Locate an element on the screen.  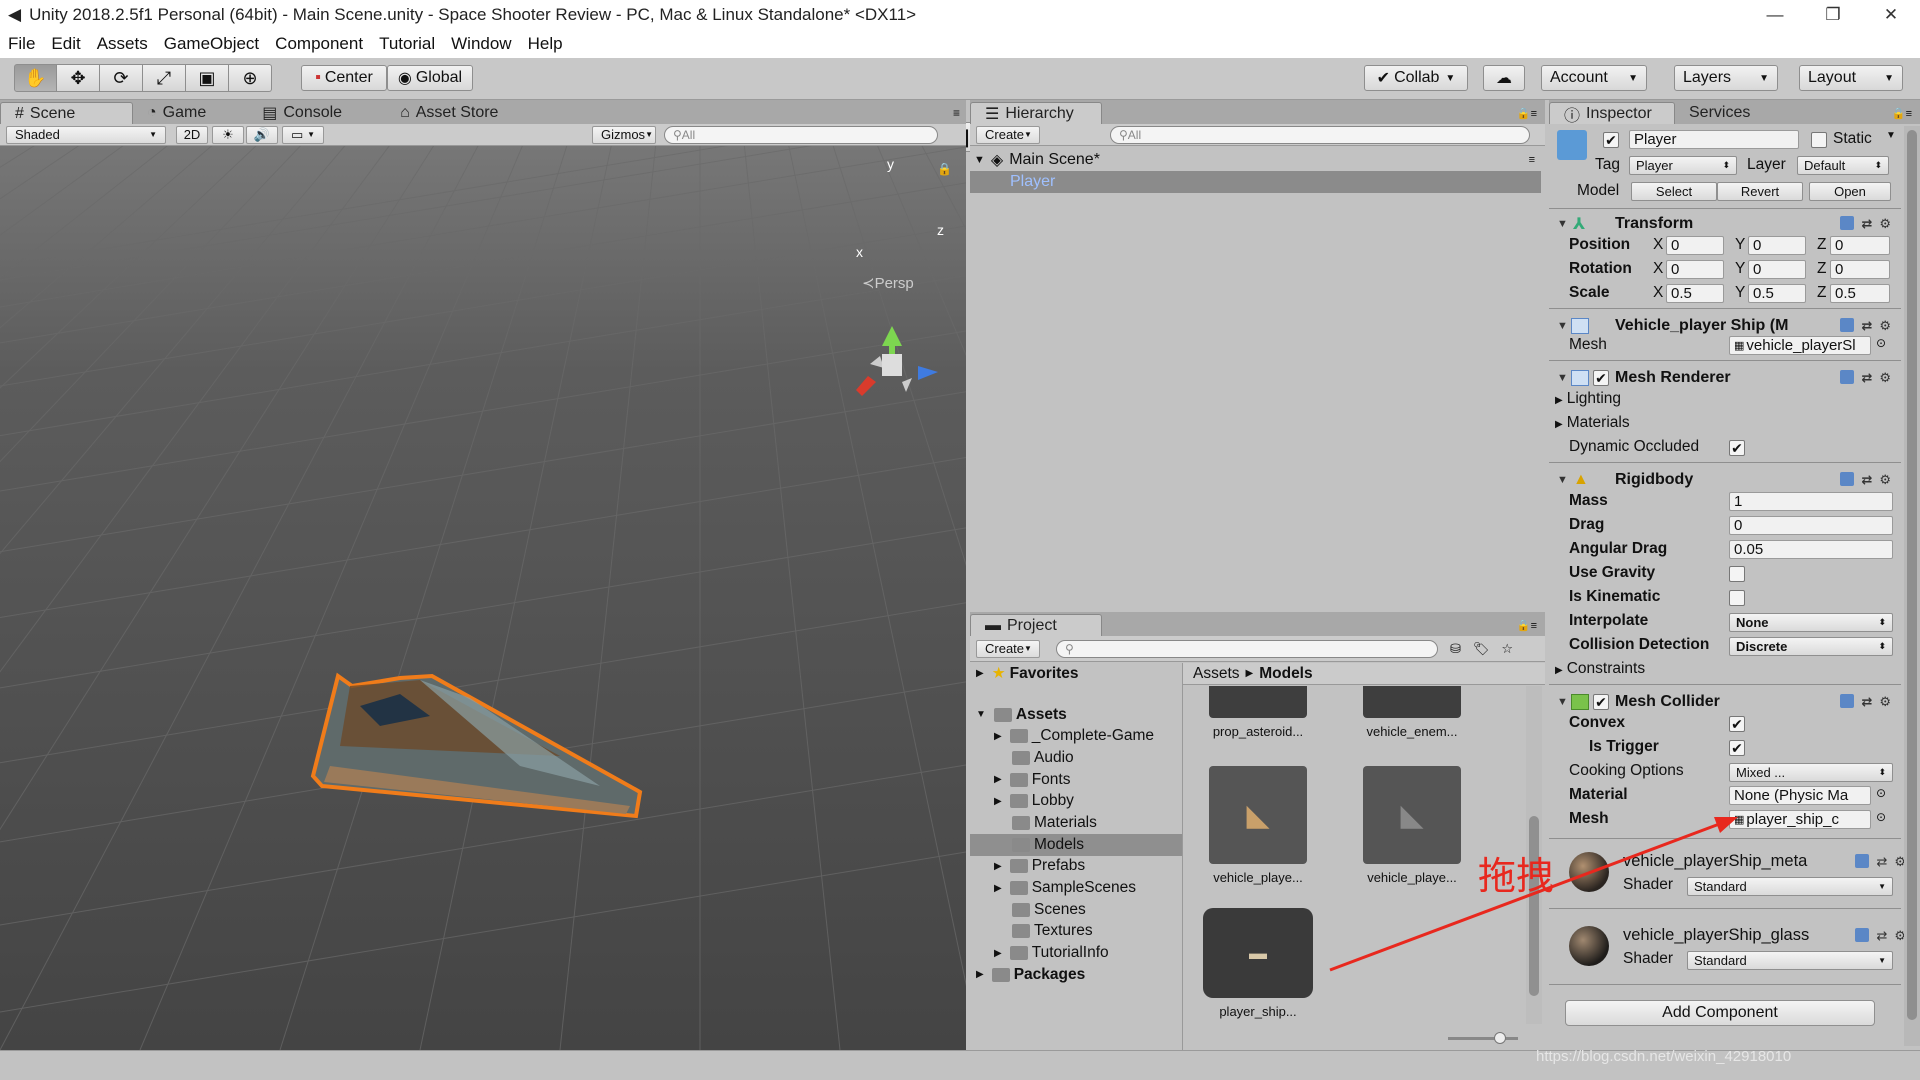
tree-folder: Audio is located at coordinates (1076, 758).